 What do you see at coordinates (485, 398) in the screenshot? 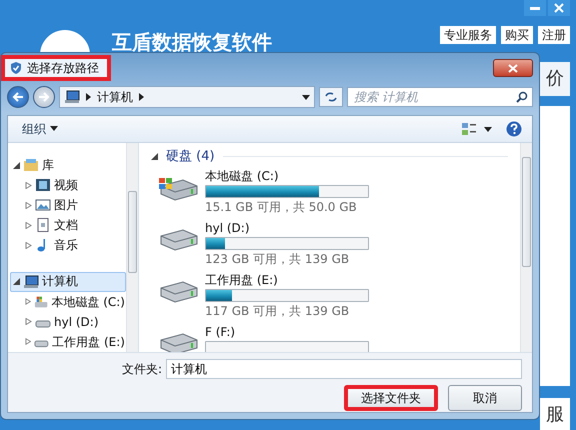
I see `dialog-button: 取消` at bounding box center [485, 398].